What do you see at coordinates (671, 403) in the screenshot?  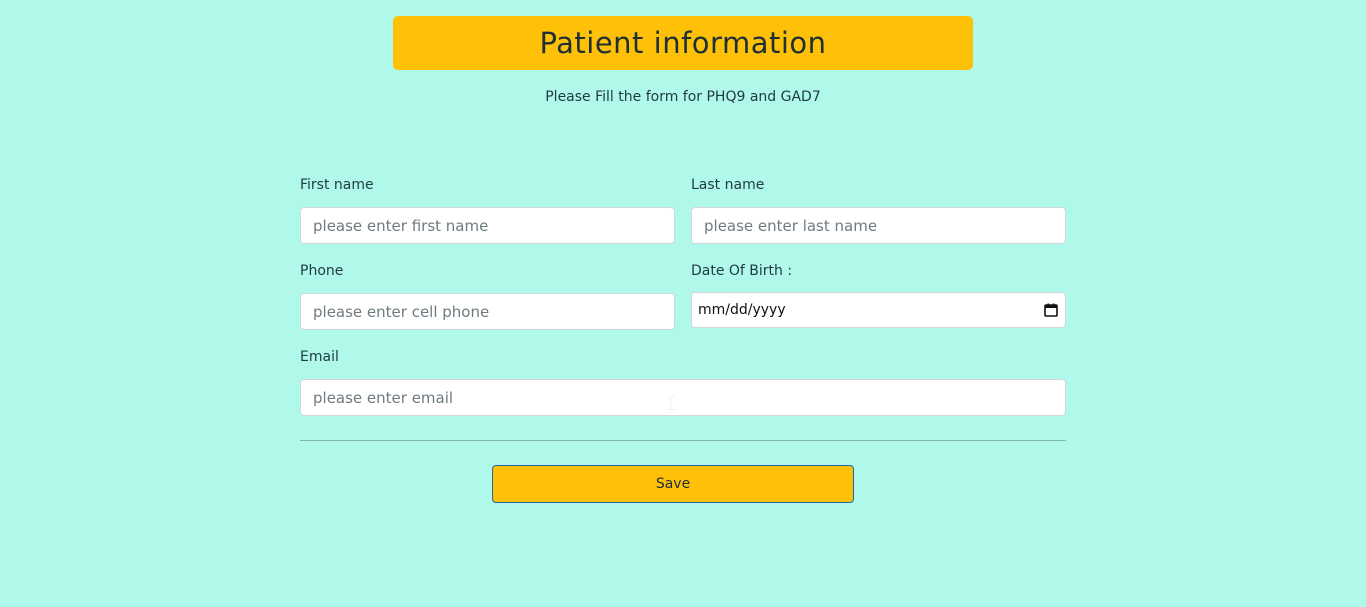 I see `text-cursor-icon` at bounding box center [671, 403].